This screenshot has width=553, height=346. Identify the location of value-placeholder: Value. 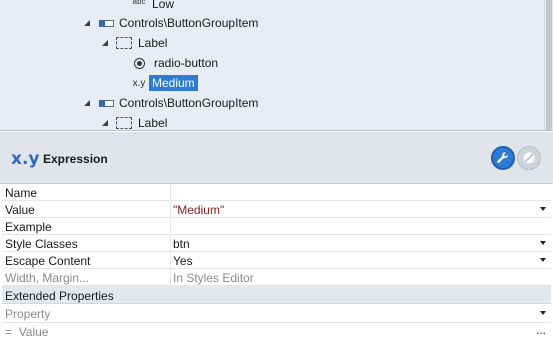
(33, 332).